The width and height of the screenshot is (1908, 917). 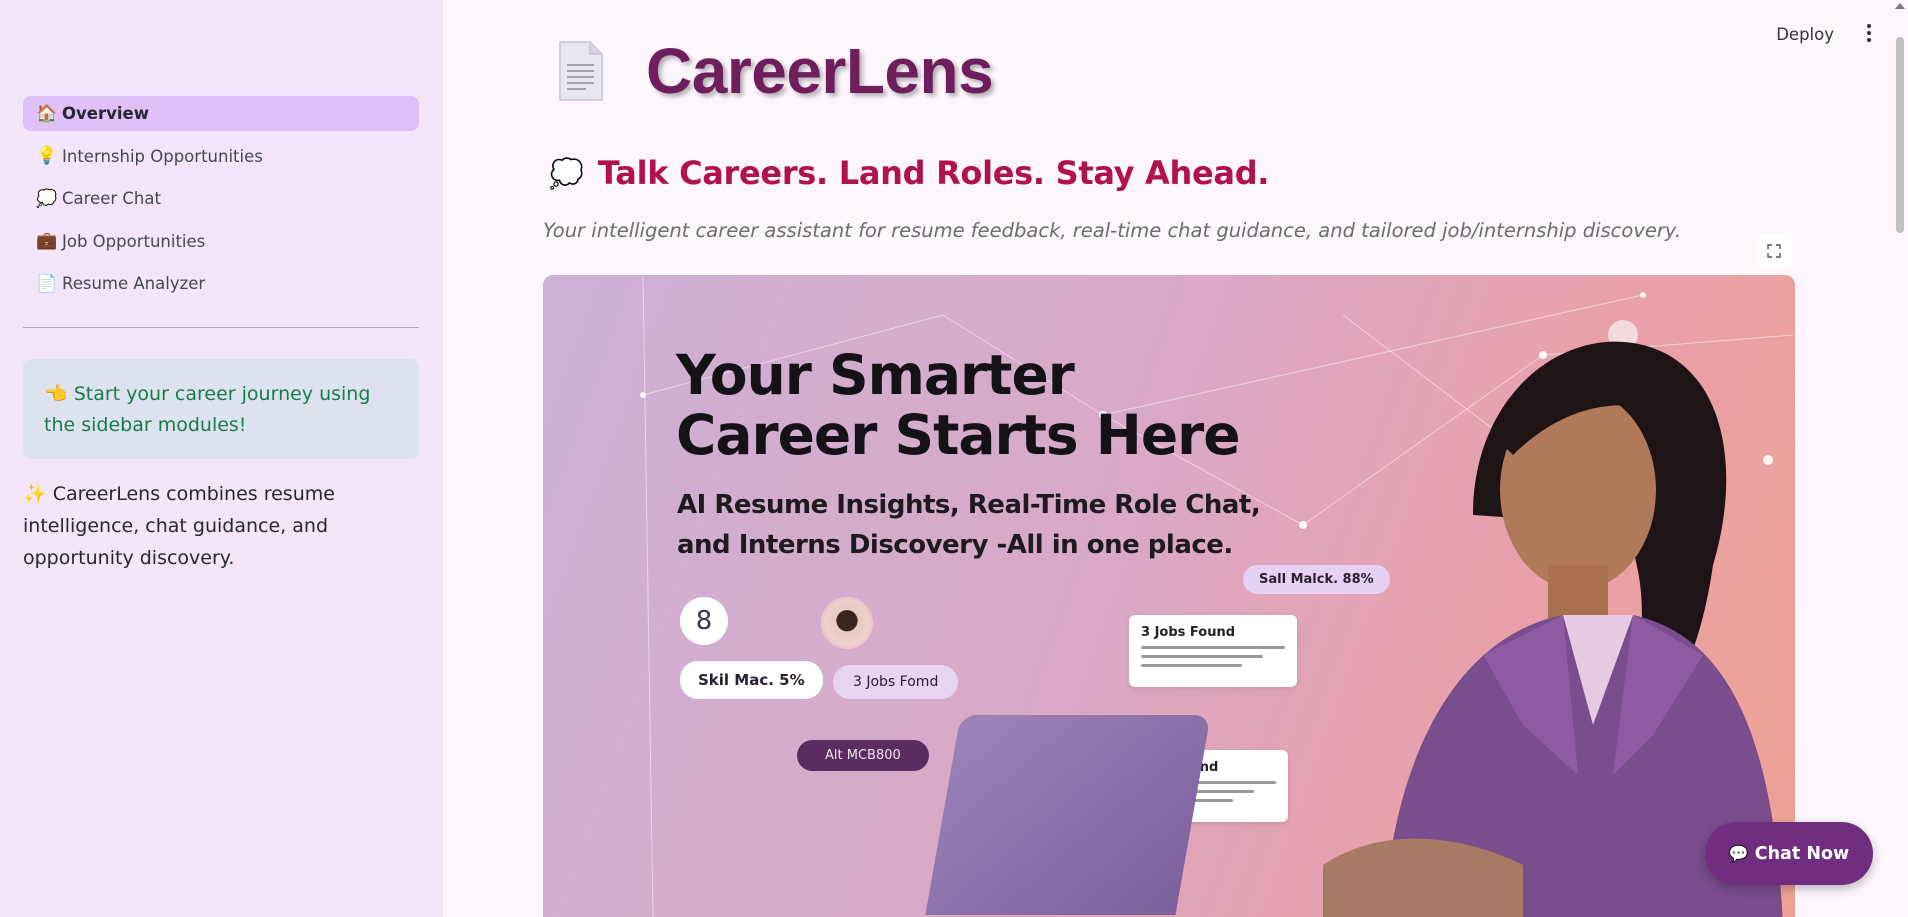 I want to click on sidebar-item-jobs: 💼 Job Opportunities, so click(x=221, y=241).